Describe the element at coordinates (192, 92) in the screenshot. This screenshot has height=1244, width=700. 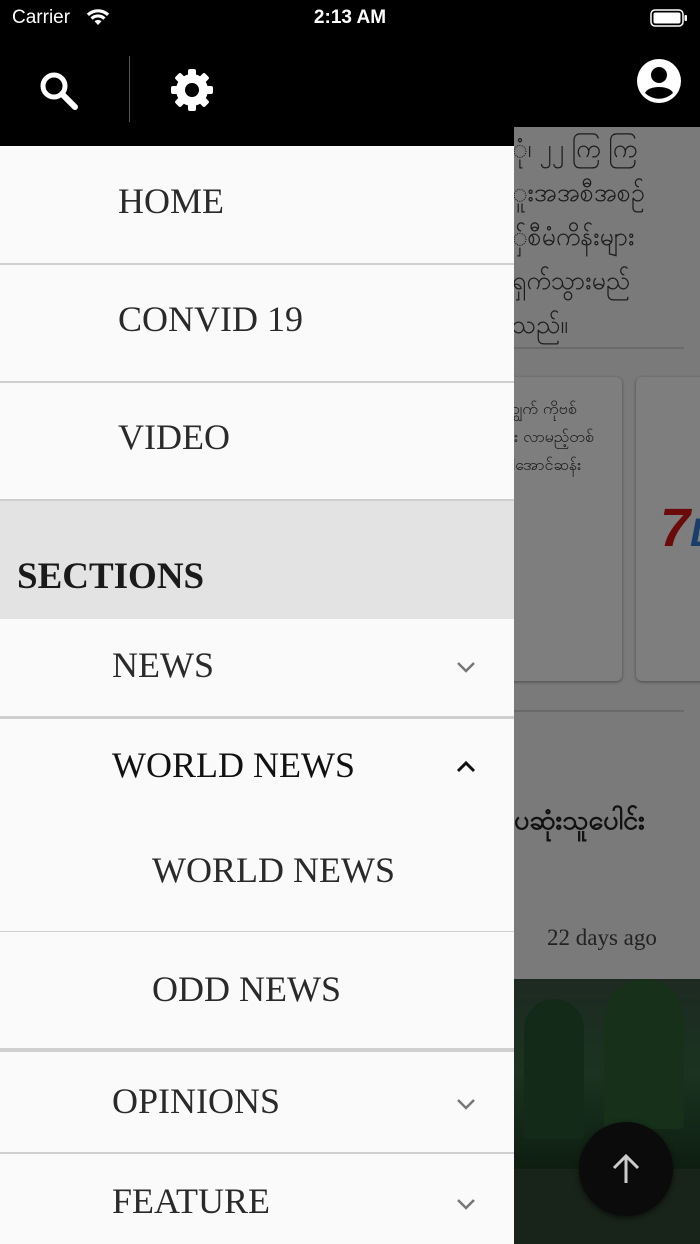
I see `gear-icon` at that location.